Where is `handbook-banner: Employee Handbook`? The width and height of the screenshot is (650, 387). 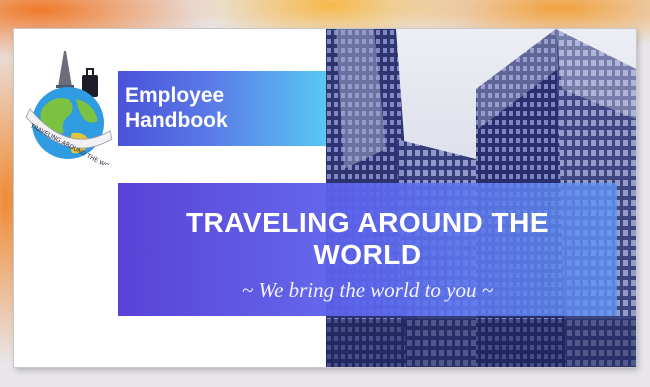 handbook-banner: Employee Handbook is located at coordinates (222, 108).